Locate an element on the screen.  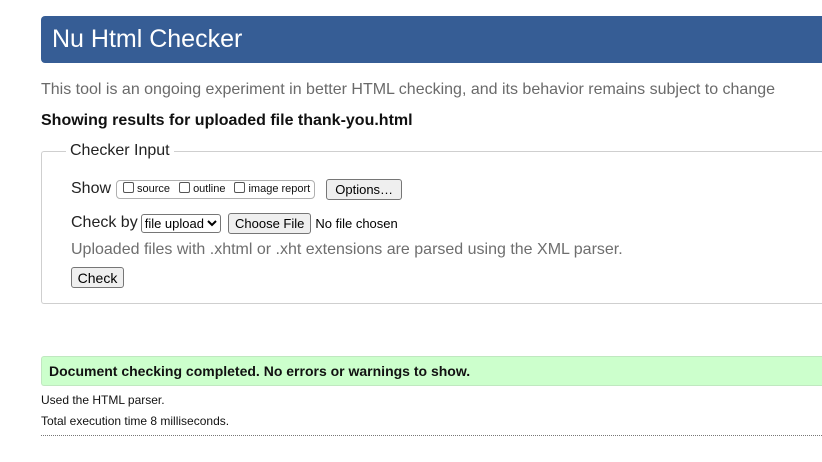
page-header: Nu Html Checker is located at coordinates (431, 39).